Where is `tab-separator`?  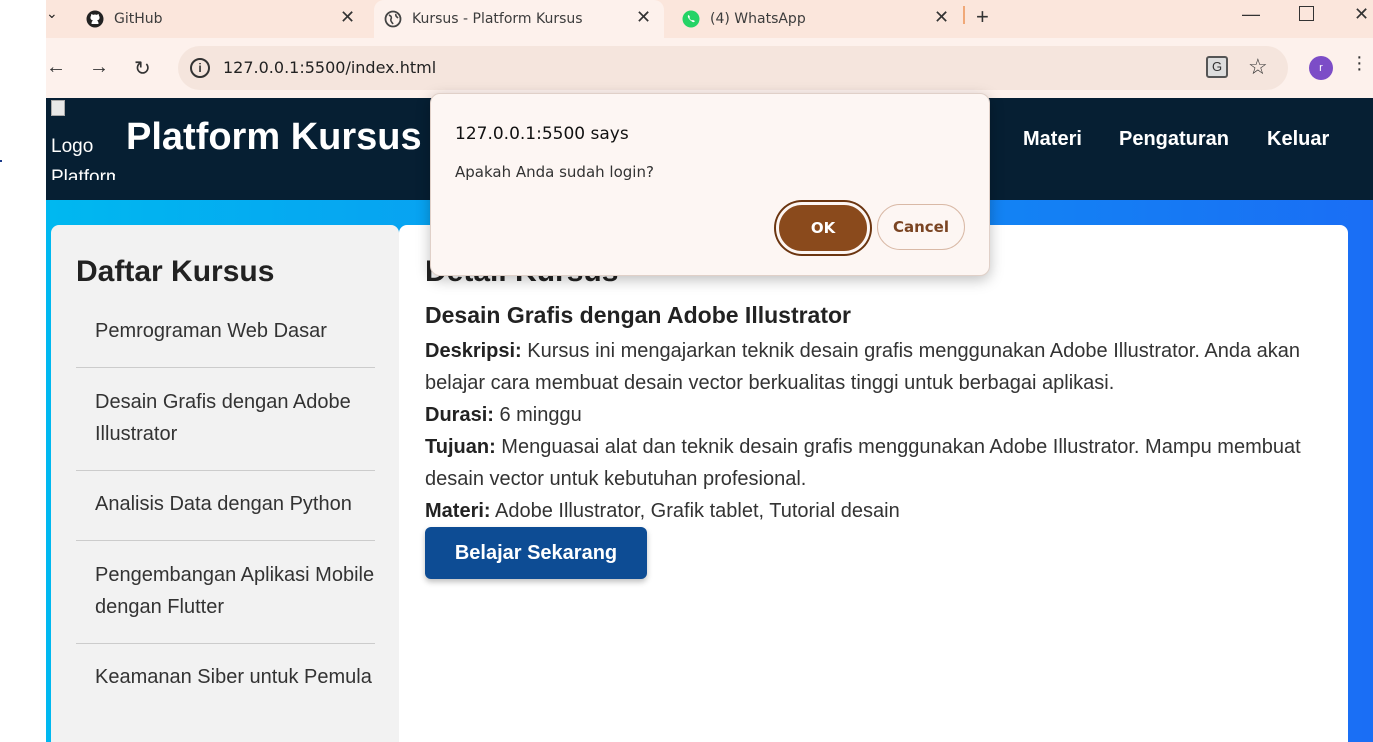
tab-separator is located at coordinates (964, 15).